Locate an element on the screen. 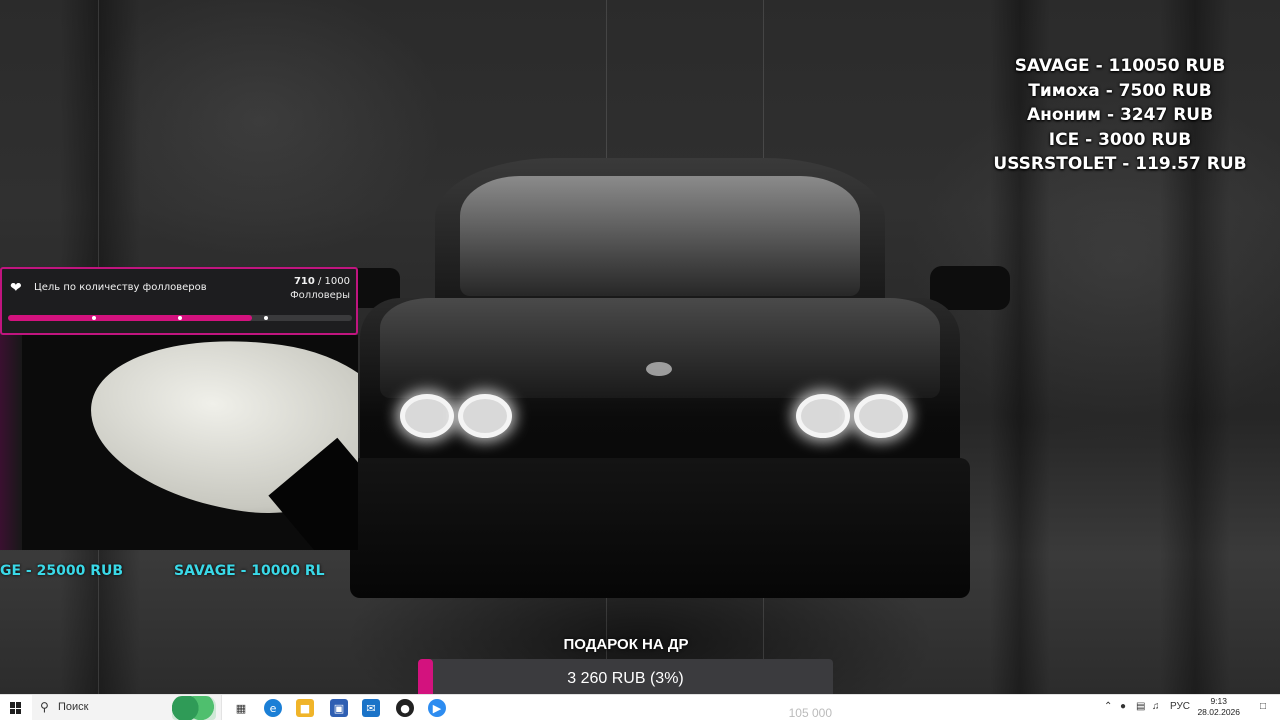  follower-goal-count: 710 / 1000 is located at coordinates (322, 281).